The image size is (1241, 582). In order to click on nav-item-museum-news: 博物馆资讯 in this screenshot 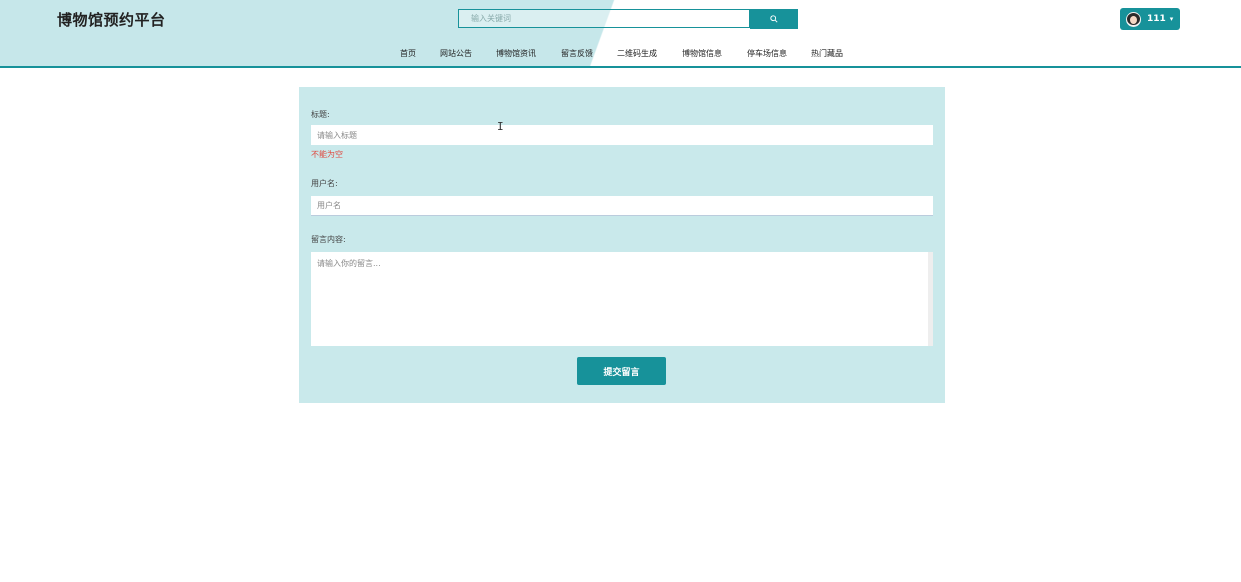, I will do `click(516, 53)`.